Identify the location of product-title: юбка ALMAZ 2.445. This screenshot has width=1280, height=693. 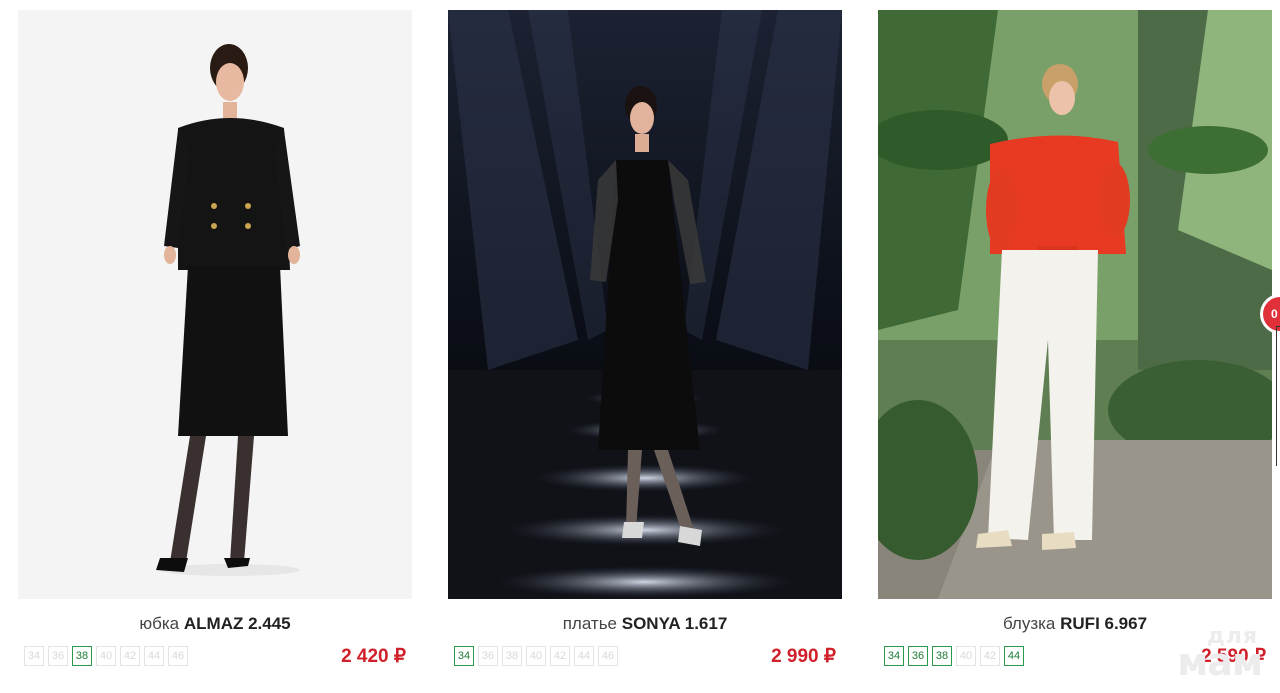
(215, 624).